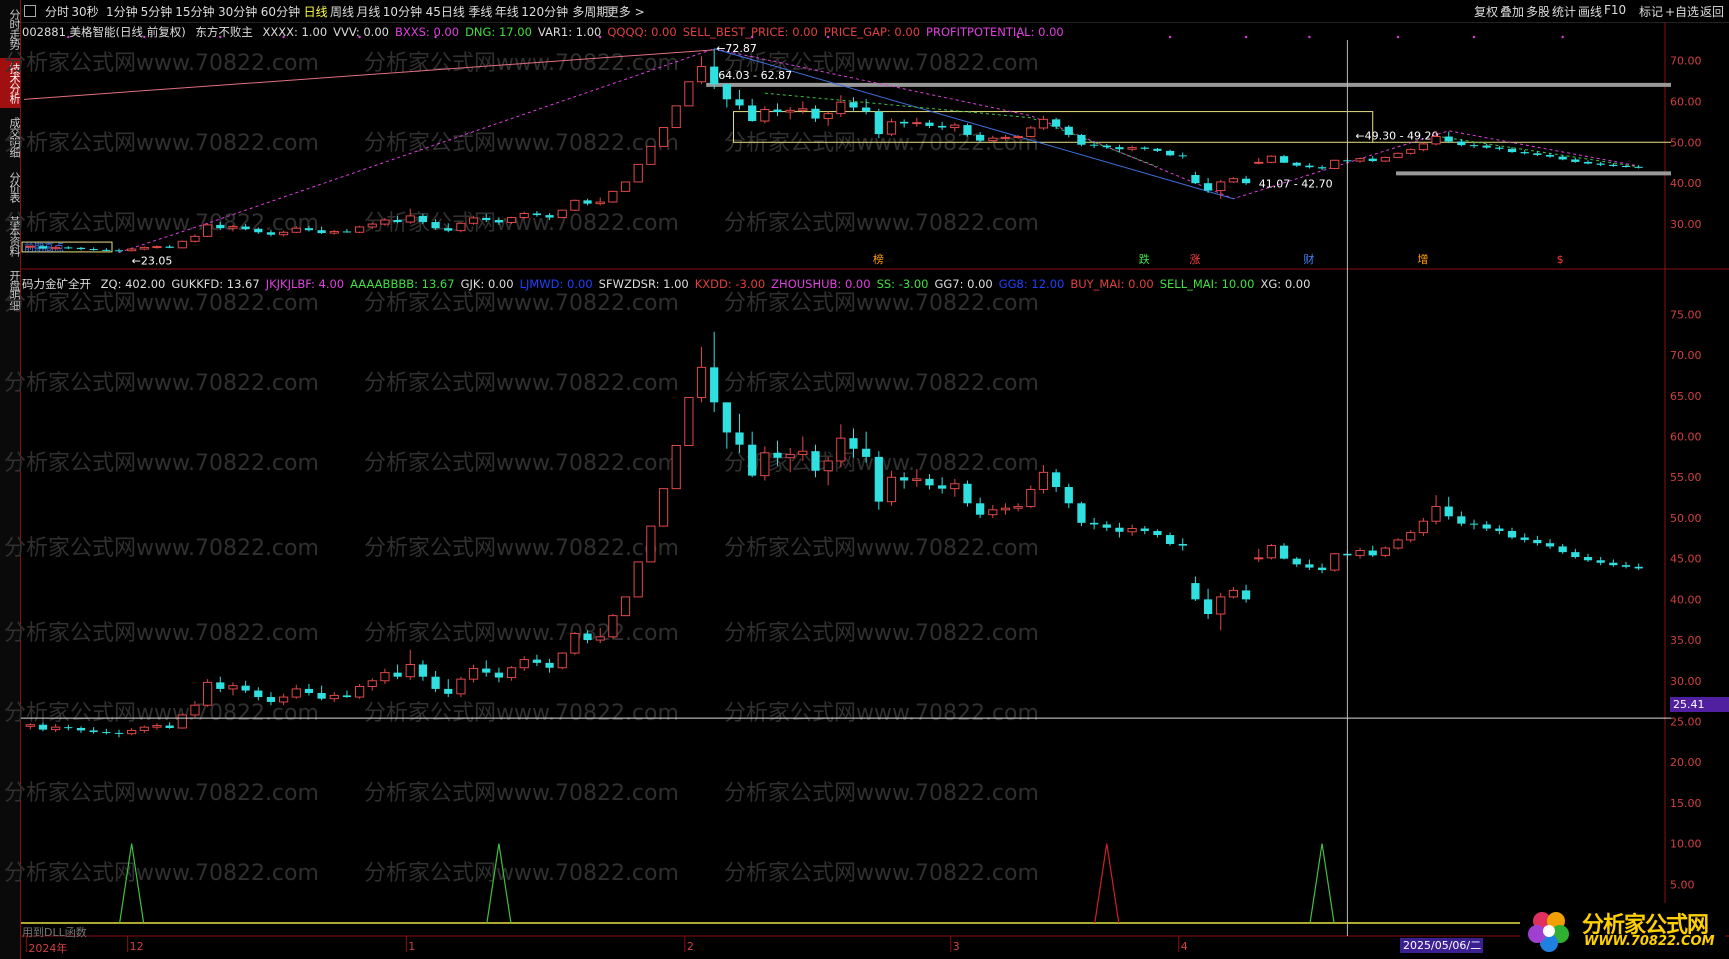  I want to click on sub-y-tick: 55.00, so click(1686, 477).